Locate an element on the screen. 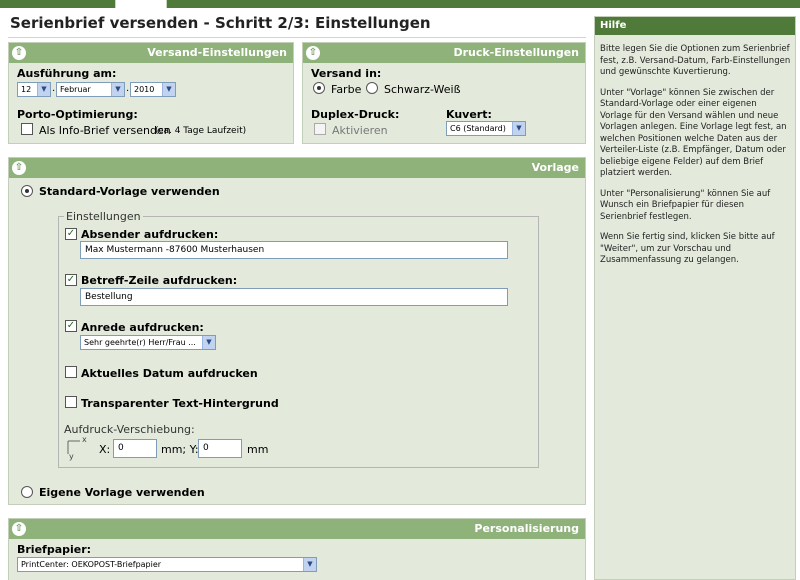 The height and width of the screenshot is (580, 800). transparent-checkbox is located at coordinates (71, 402).